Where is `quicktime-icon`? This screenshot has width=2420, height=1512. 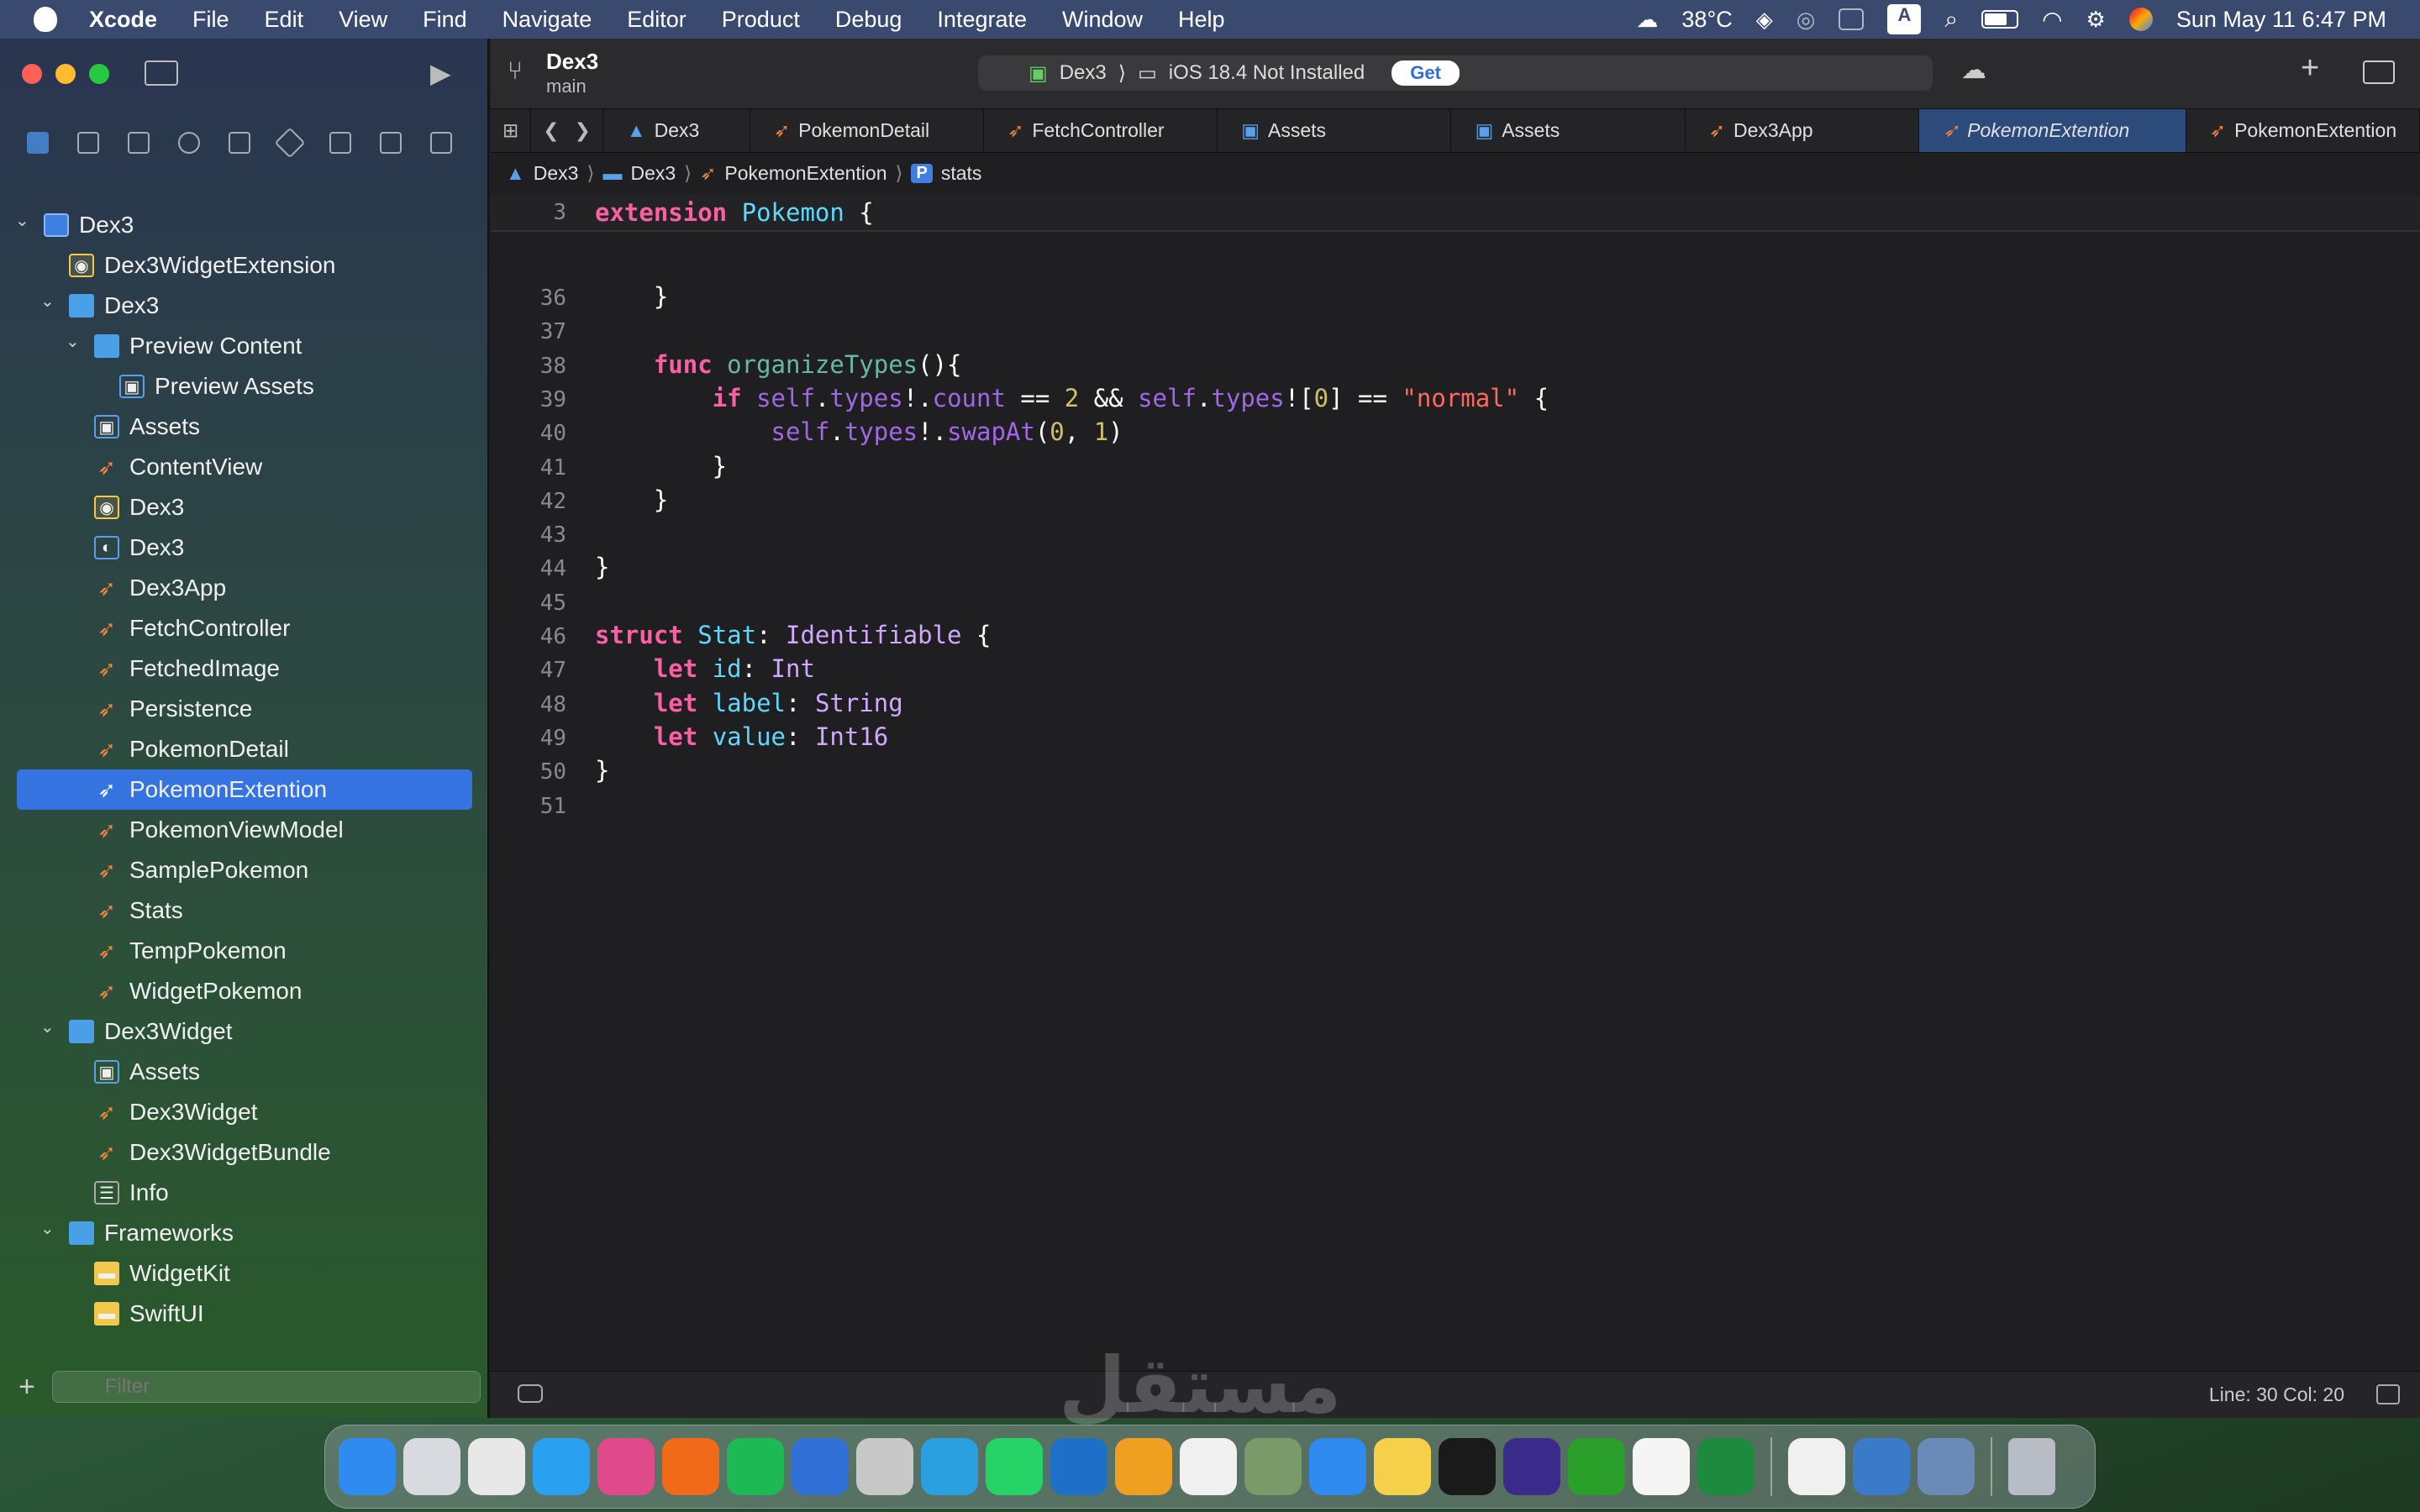
quicktime-icon is located at coordinates (1881, 1466).